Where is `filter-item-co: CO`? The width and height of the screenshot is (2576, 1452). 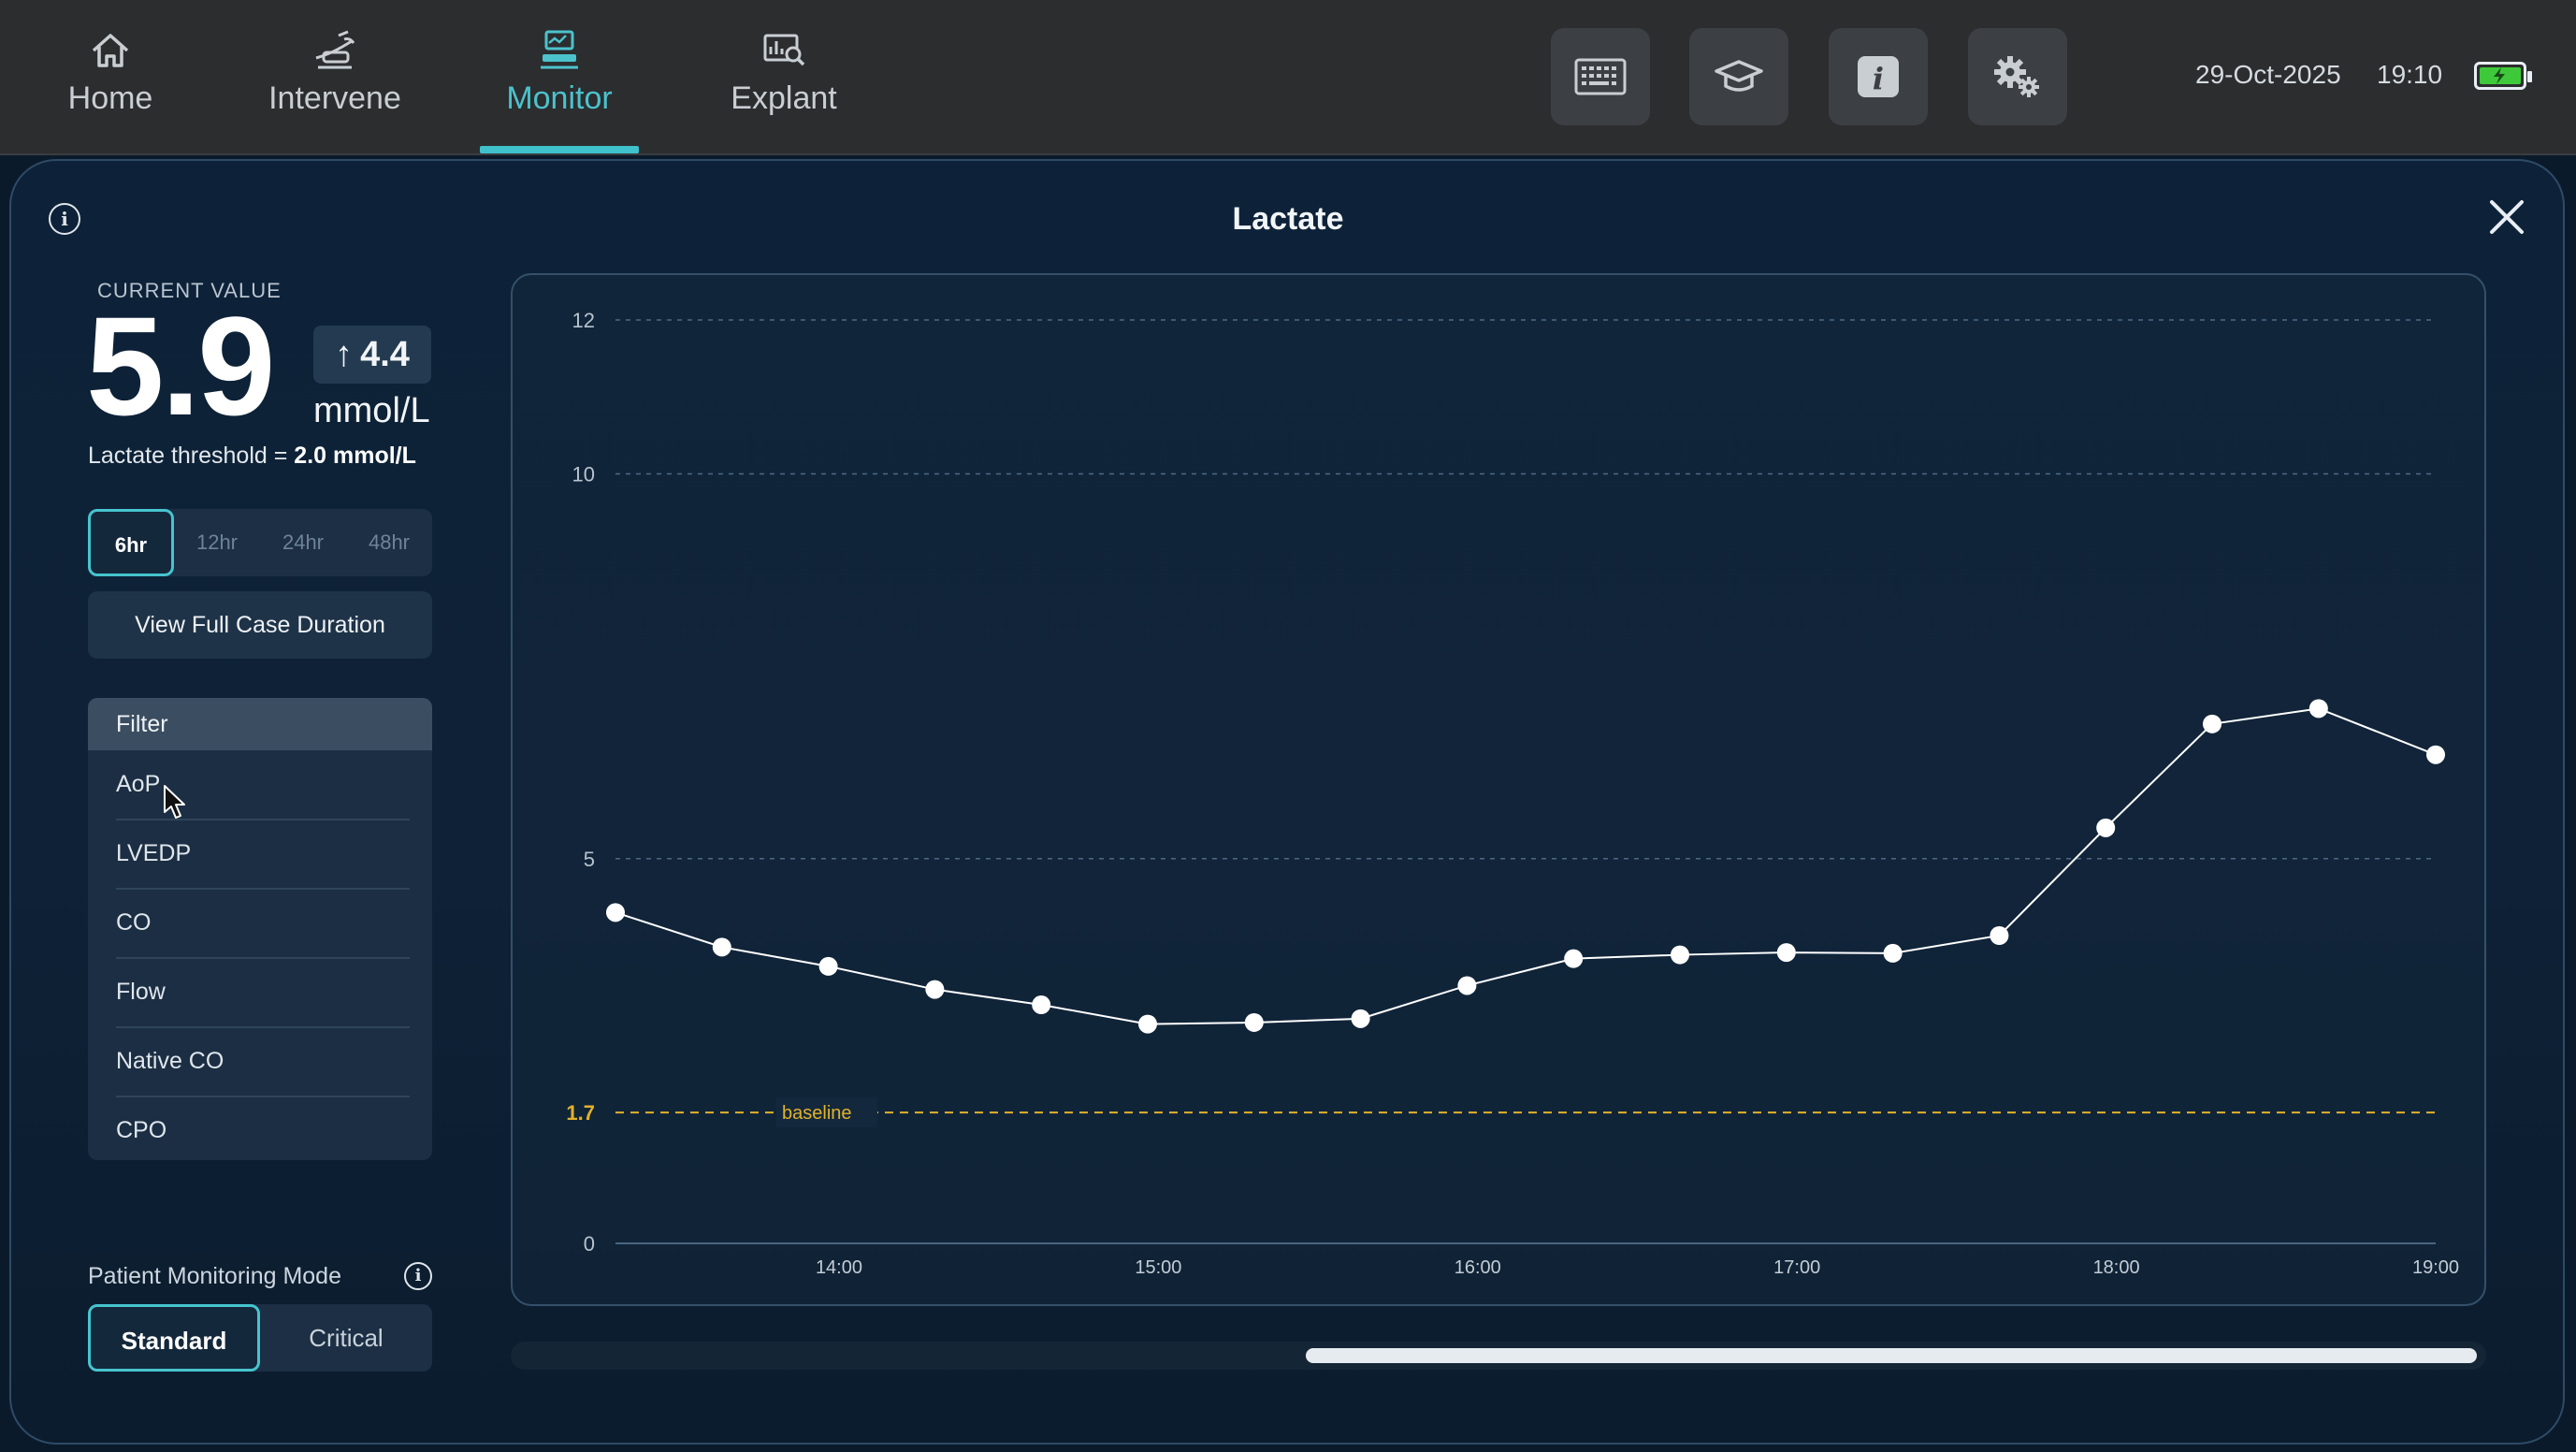 filter-item-co: CO is located at coordinates (263, 924).